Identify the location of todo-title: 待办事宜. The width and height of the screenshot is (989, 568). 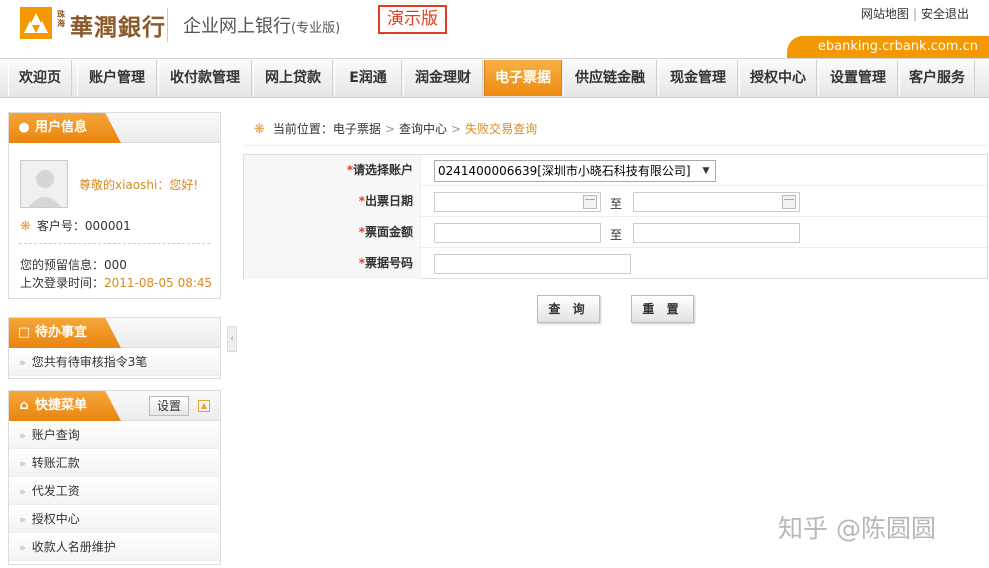
(61, 332).